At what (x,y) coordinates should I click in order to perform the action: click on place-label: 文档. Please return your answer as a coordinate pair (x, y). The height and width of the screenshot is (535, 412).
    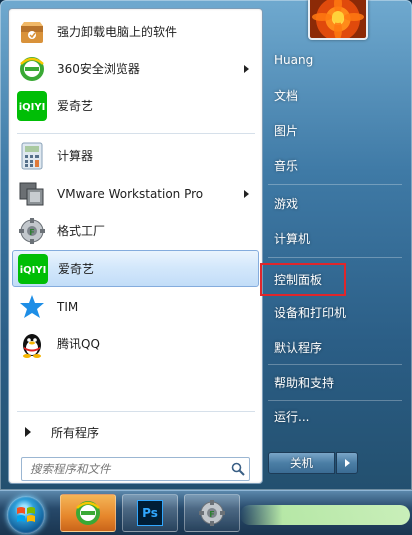
    Looking at the image, I should click on (286, 95).